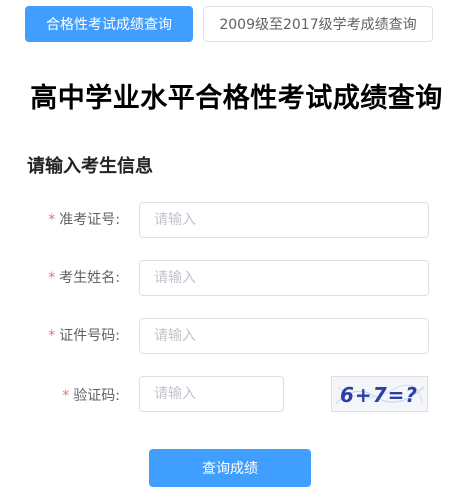  Describe the element at coordinates (60, 396) in the screenshot. I see `verify-code-label: * 验证码:` at that location.